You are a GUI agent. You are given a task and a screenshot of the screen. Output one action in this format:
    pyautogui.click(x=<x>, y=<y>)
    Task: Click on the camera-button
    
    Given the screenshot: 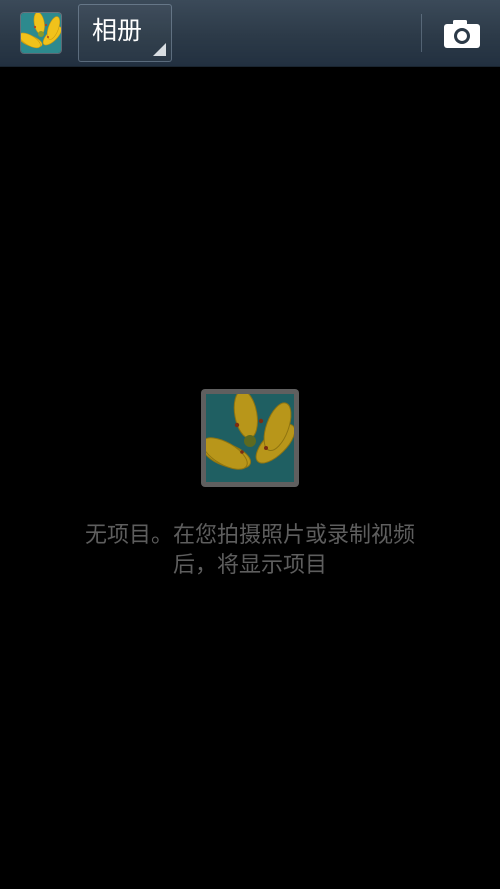 What is the action you would take?
    pyautogui.click(x=461, y=33)
    